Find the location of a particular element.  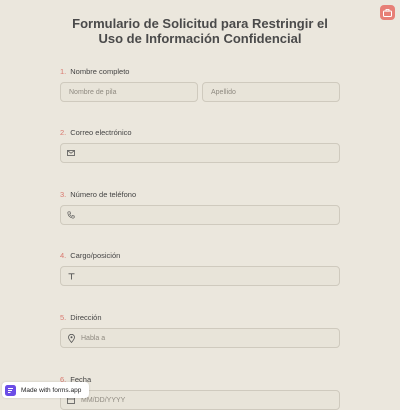

field-number: 4. is located at coordinates (63, 255).